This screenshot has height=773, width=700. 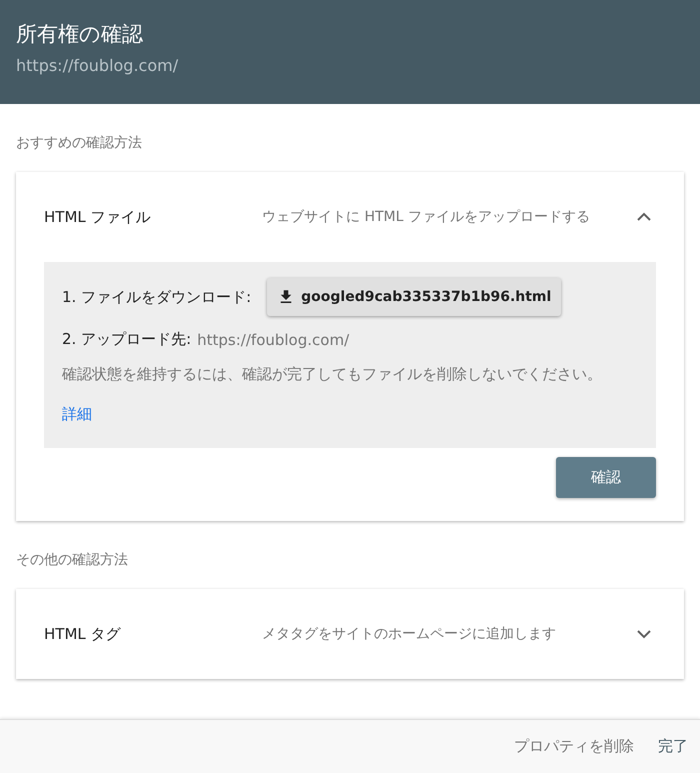 I want to click on delete-property-button: プロパティを削除, so click(x=574, y=746).